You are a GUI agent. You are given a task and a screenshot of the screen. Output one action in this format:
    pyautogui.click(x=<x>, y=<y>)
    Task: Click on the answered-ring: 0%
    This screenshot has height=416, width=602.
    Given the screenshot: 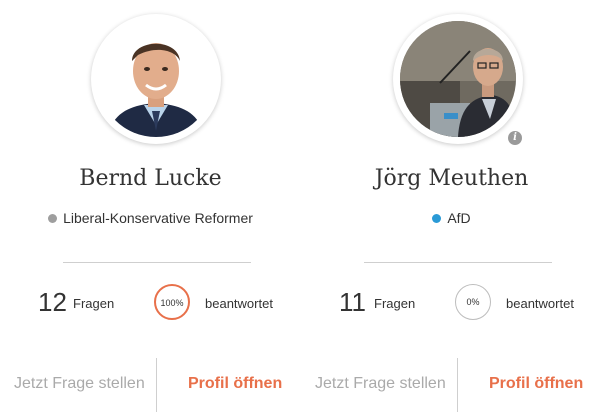 What is the action you would take?
    pyautogui.click(x=473, y=302)
    